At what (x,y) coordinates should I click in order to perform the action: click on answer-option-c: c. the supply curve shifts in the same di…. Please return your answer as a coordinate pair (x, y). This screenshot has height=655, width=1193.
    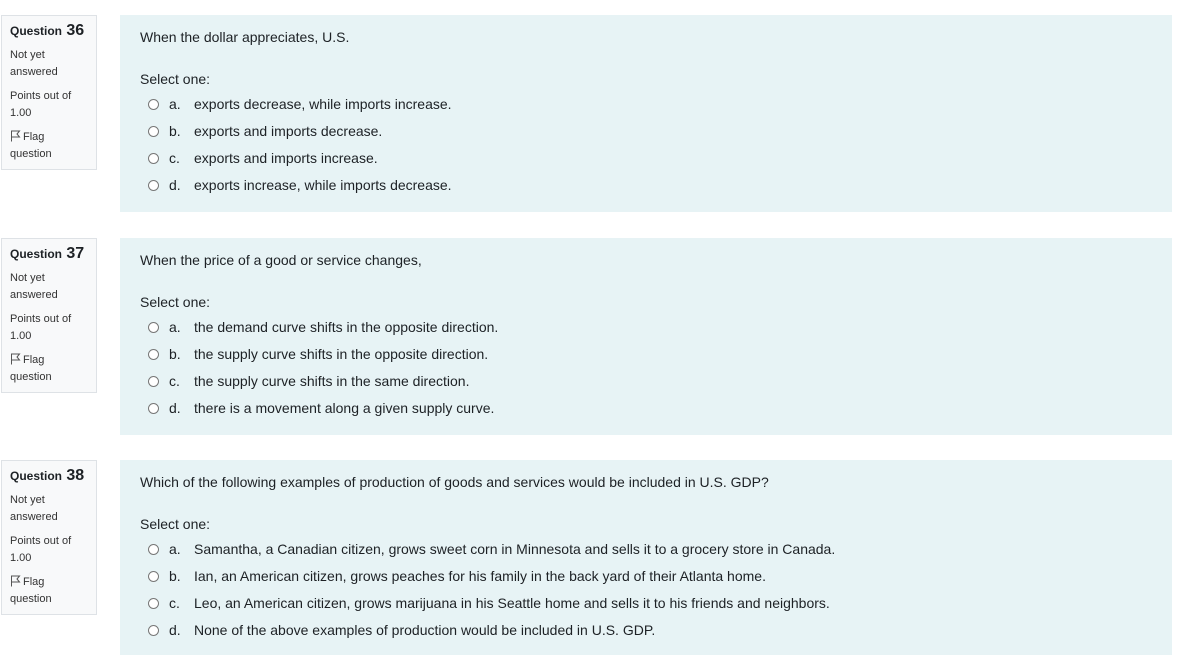
    Looking at the image, I should click on (646, 381).